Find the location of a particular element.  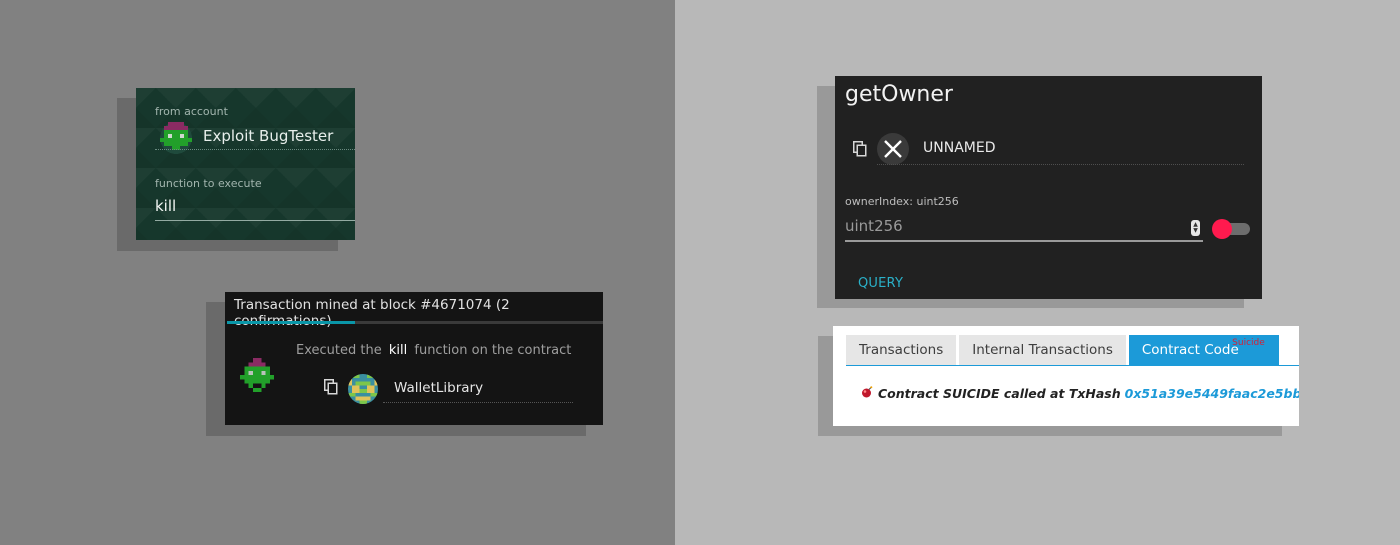

close-icon is located at coordinates (893, 149).